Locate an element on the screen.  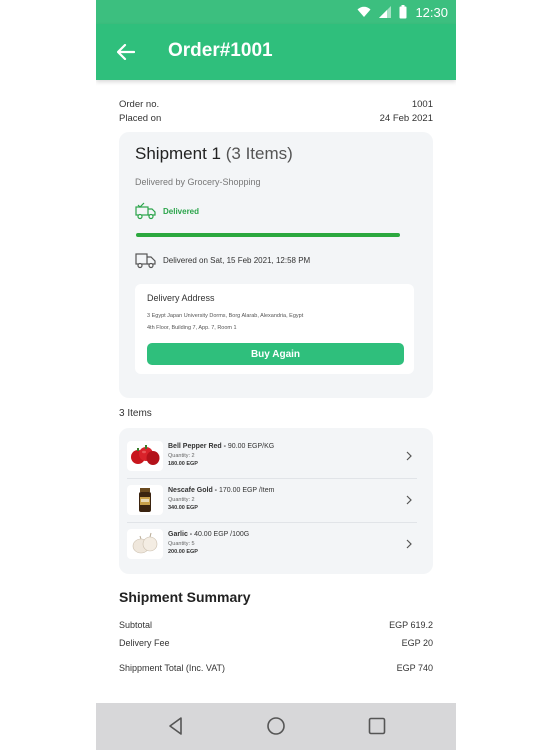
nav-recents-icon is located at coordinates (377, 726).